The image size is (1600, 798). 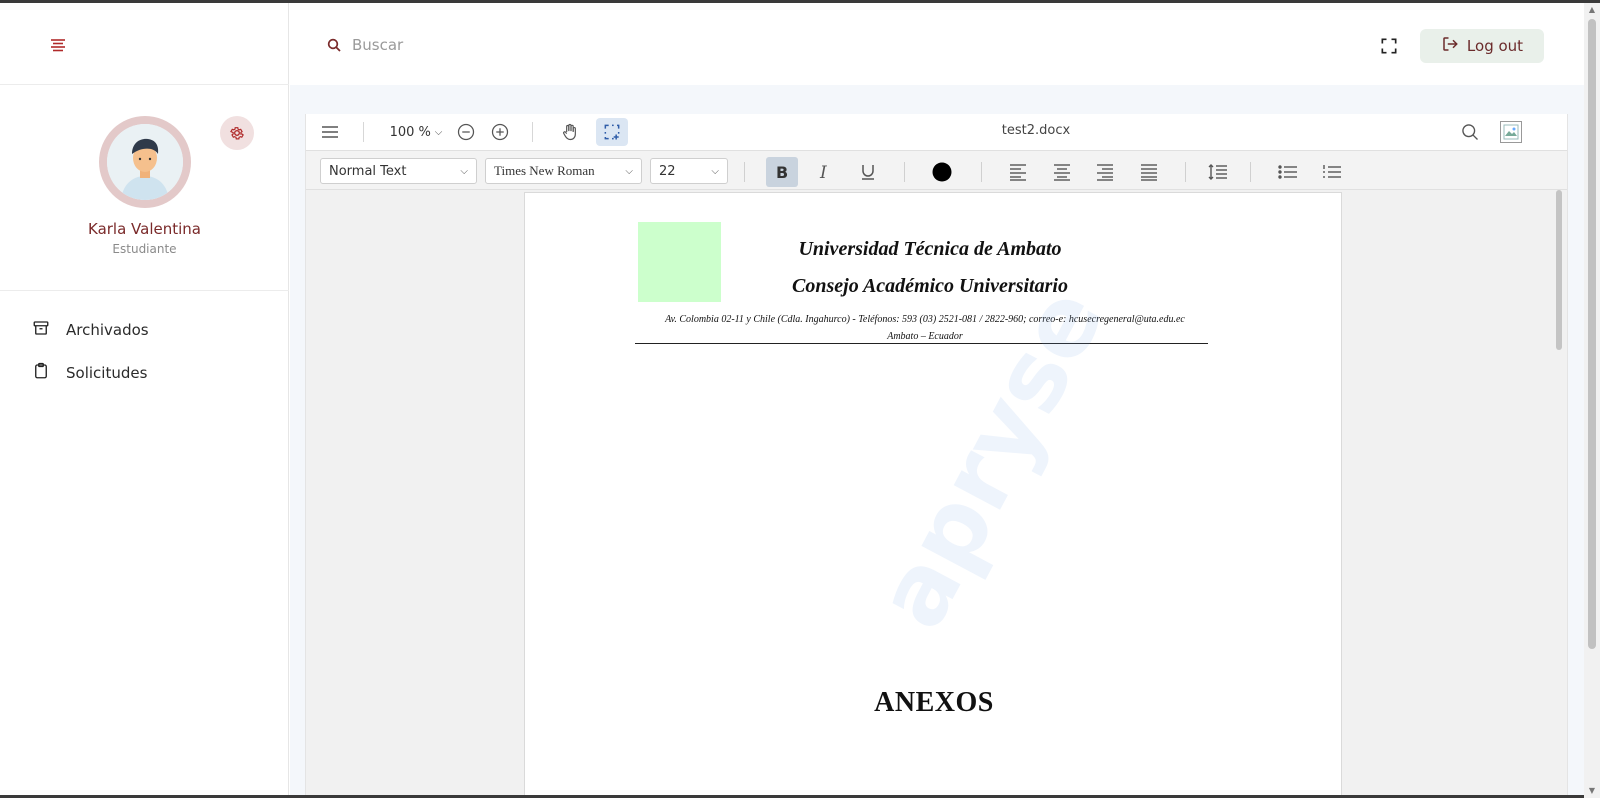 I want to click on align-justify-icon, so click(x=1149, y=172).